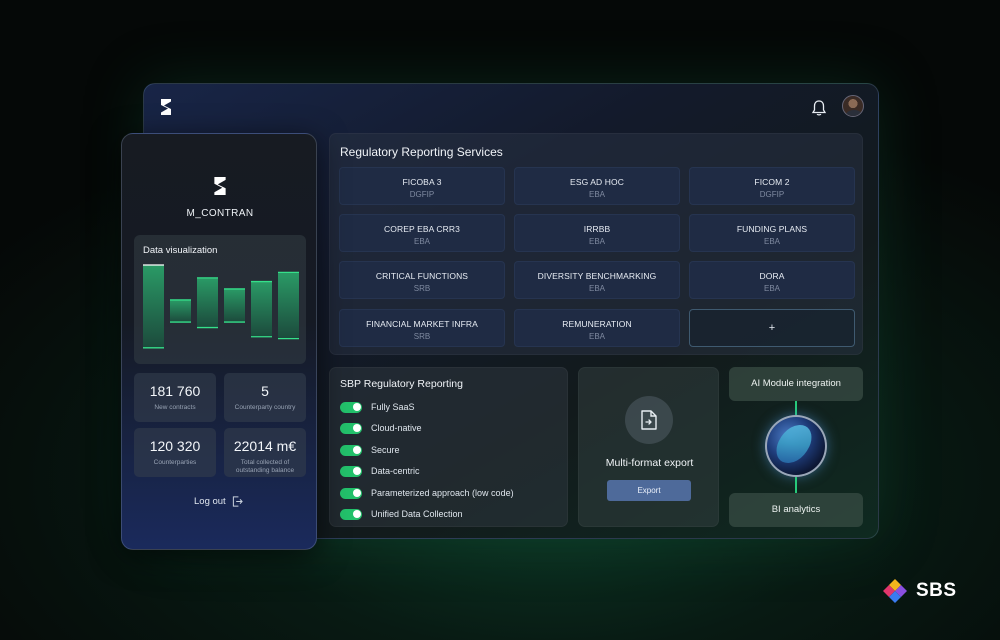 The height and width of the screenshot is (640, 1000). What do you see at coordinates (597, 229) in the screenshot?
I see `service-title: IRRBB` at bounding box center [597, 229].